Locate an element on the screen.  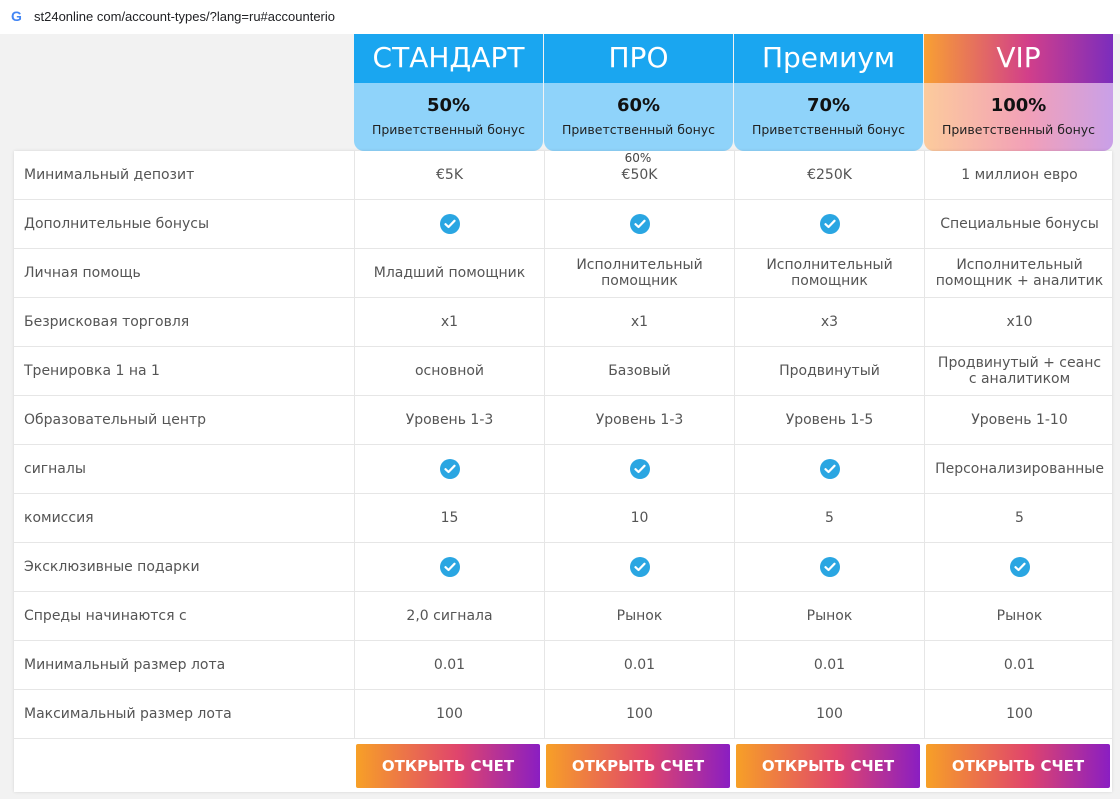
table-row: комиссия 15 10 5 5 is located at coordinates (563, 518).